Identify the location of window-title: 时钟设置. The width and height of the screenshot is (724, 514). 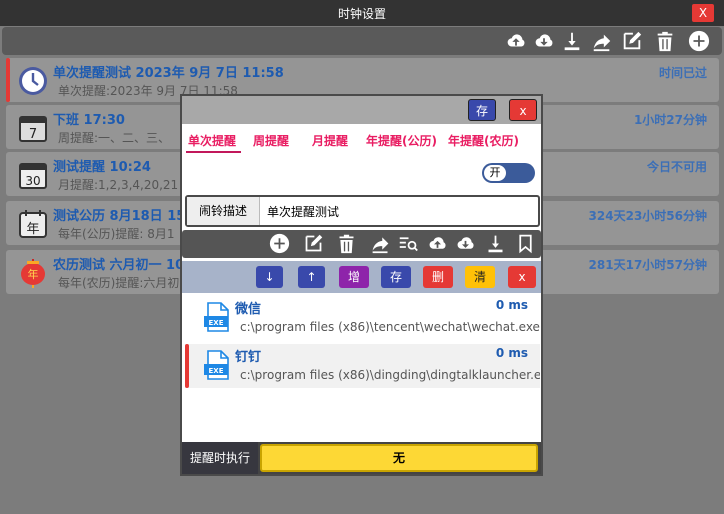
(361, 14).